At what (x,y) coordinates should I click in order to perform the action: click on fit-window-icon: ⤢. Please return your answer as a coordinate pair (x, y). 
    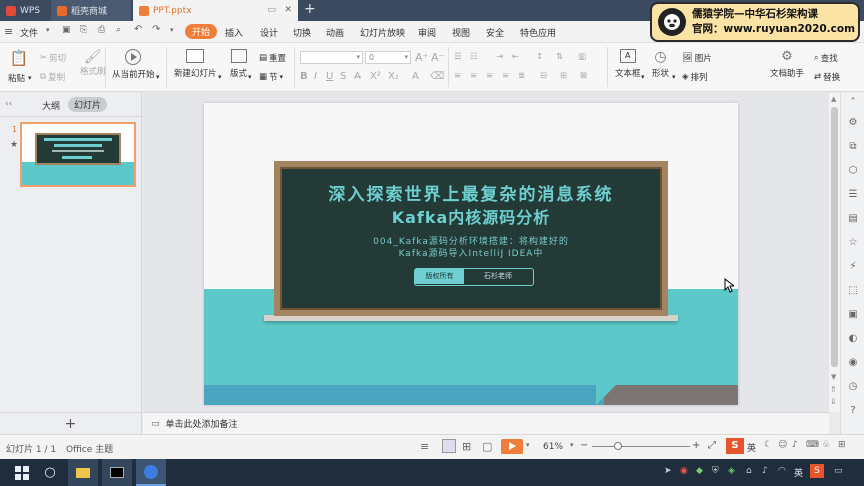
    Looking at the image, I should click on (712, 445).